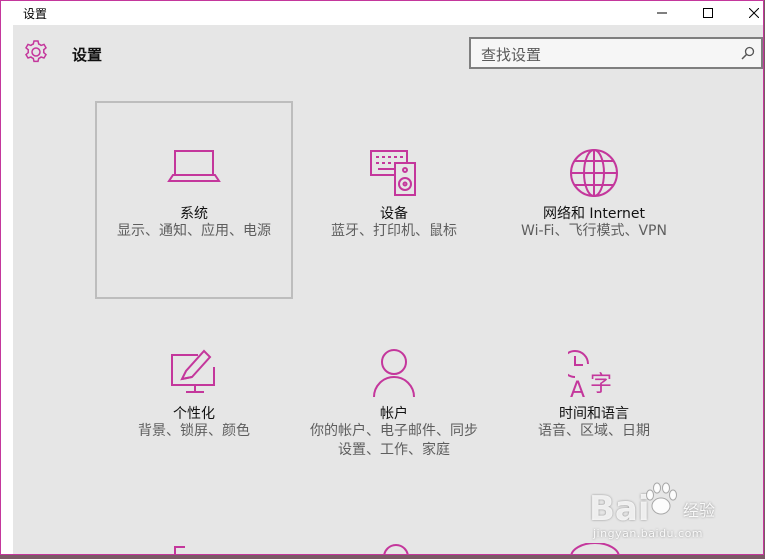 Image resolution: width=765 pixels, height=559 pixels. I want to click on search-placeholder: 查找设置, so click(511, 55).